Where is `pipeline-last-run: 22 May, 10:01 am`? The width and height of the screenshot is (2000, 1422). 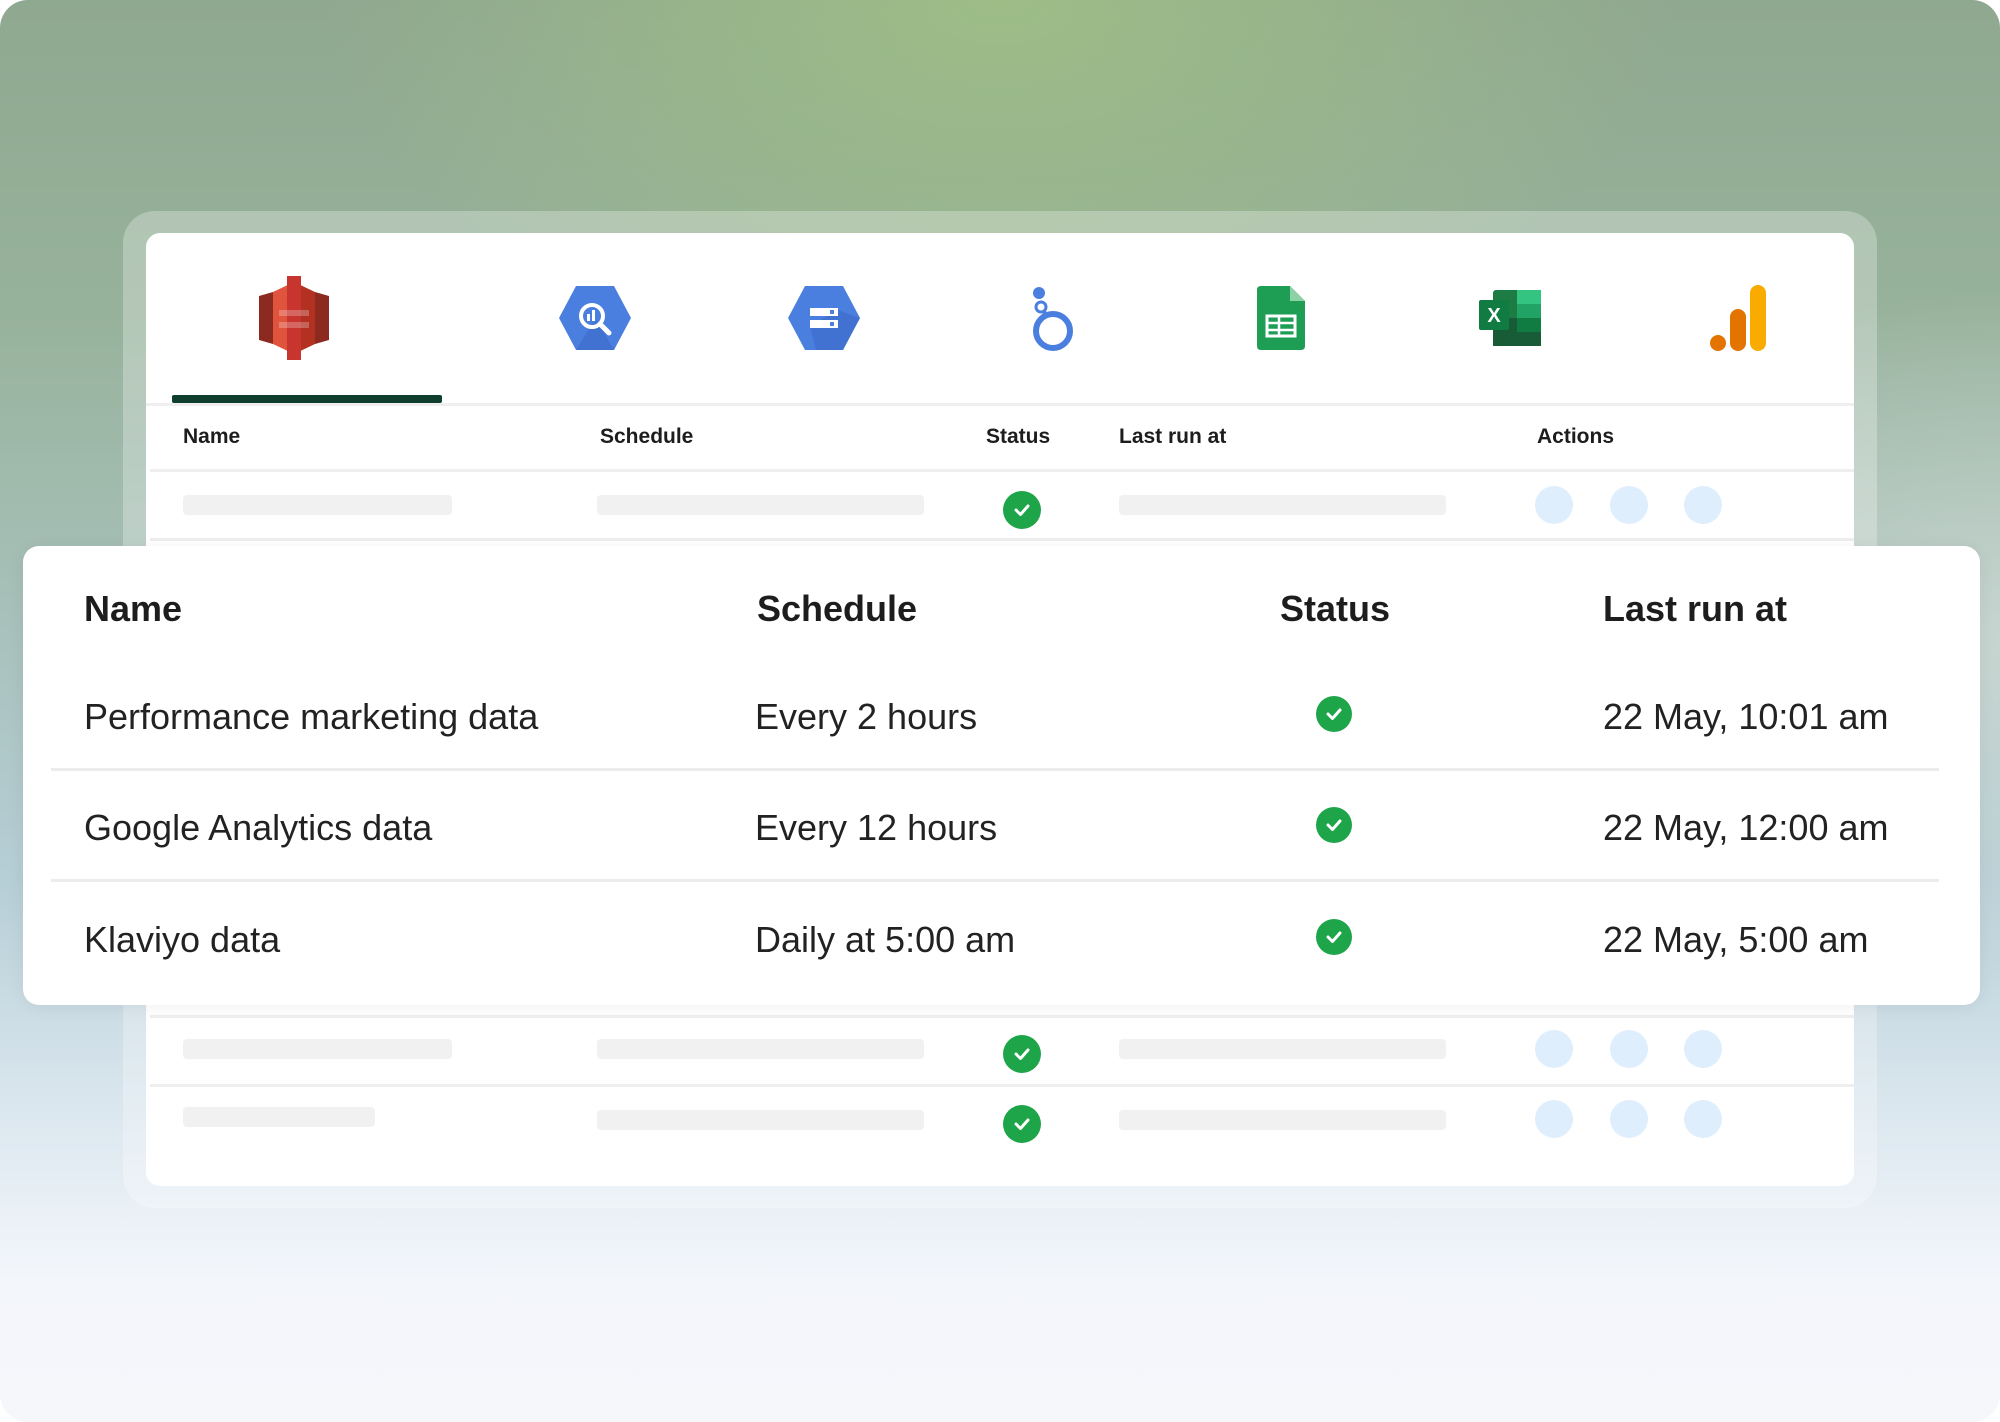 pipeline-last-run: 22 May, 10:01 am is located at coordinates (1746, 716).